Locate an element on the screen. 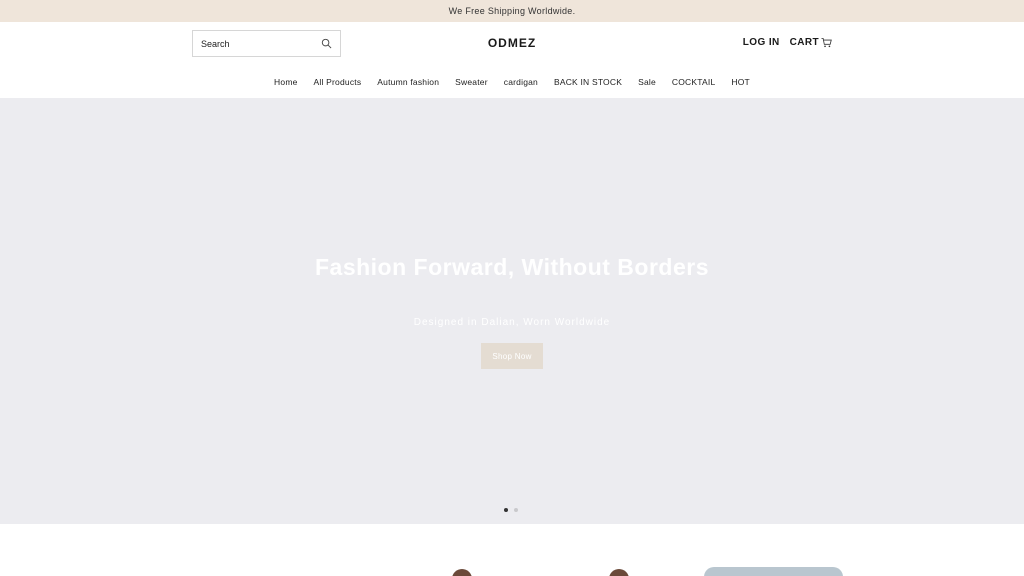 The image size is (1024, 576). site-logo: ODMEZ is located at coordinates (512, 43).